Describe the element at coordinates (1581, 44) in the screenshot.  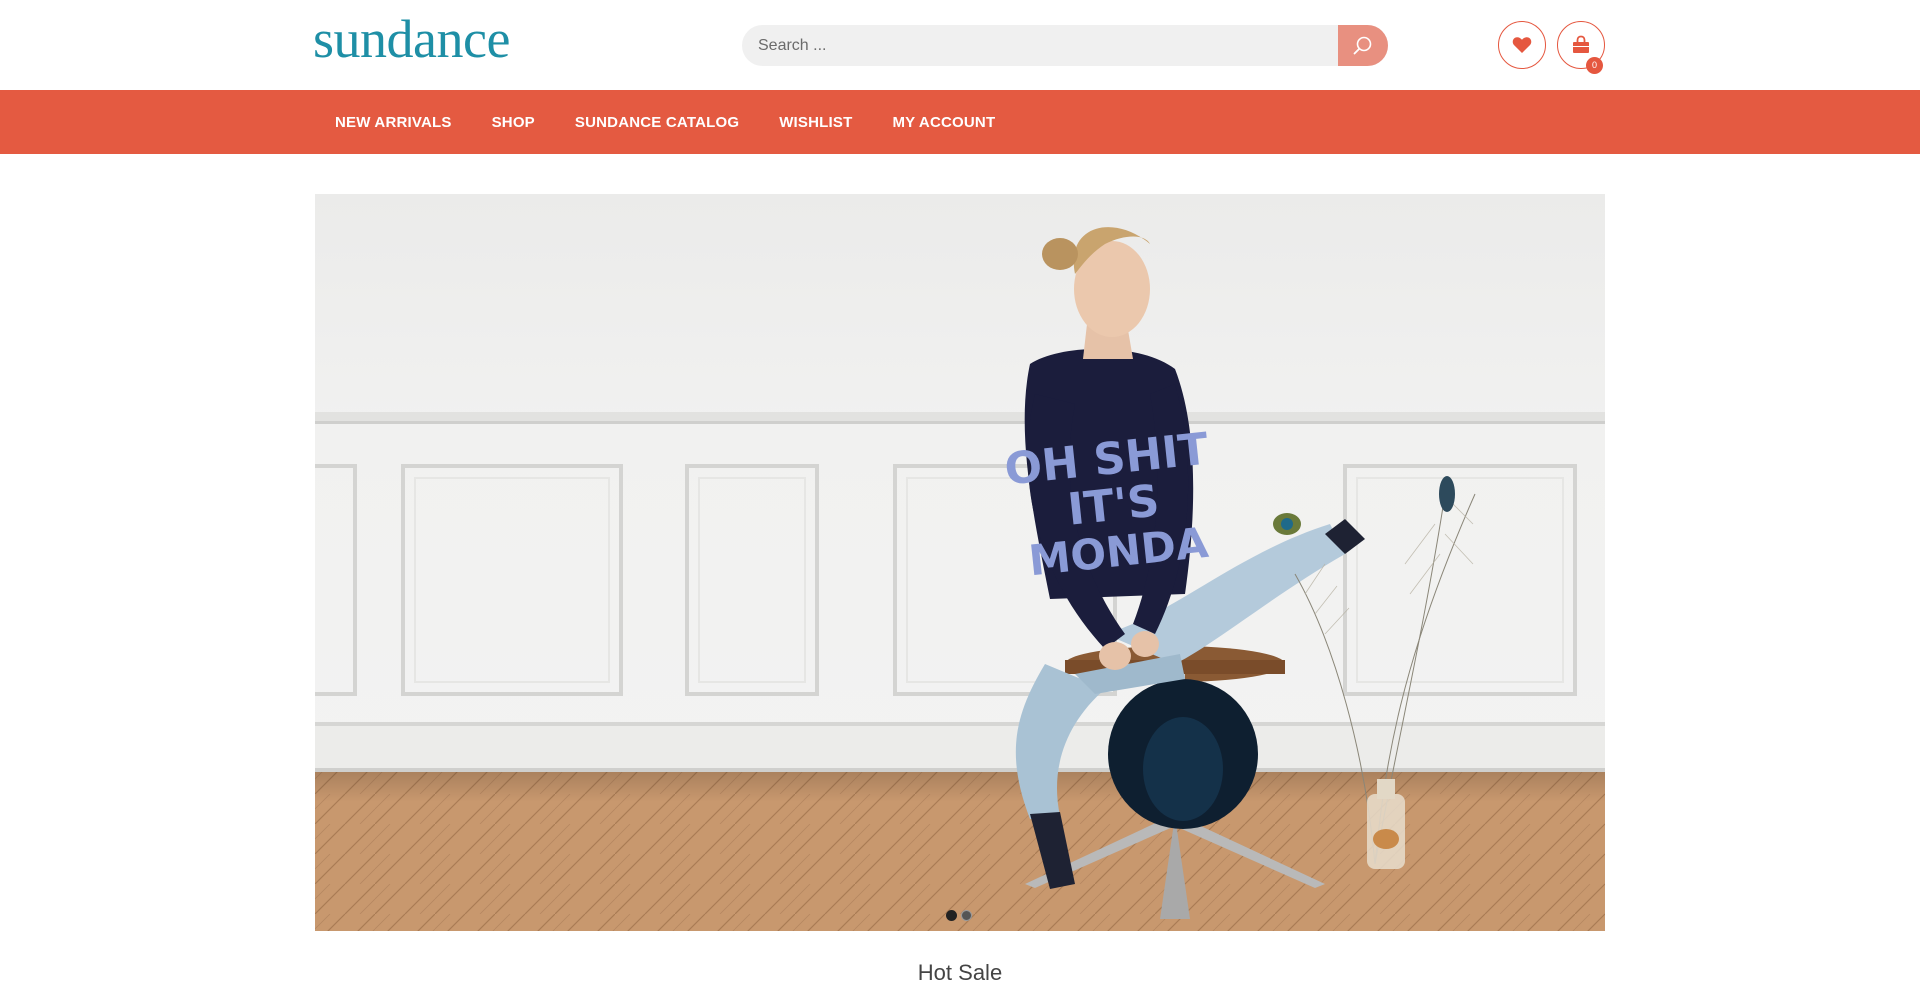
I see `shopping-bag-icon` at that location.